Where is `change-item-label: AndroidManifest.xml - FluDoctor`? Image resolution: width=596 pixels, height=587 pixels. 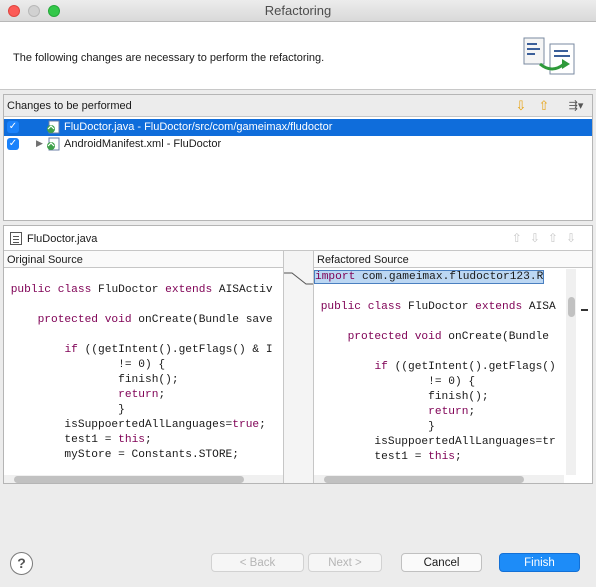
change-item-label: AndroidManifest.xml - FluDoctor is located at coordinates (143, 144).